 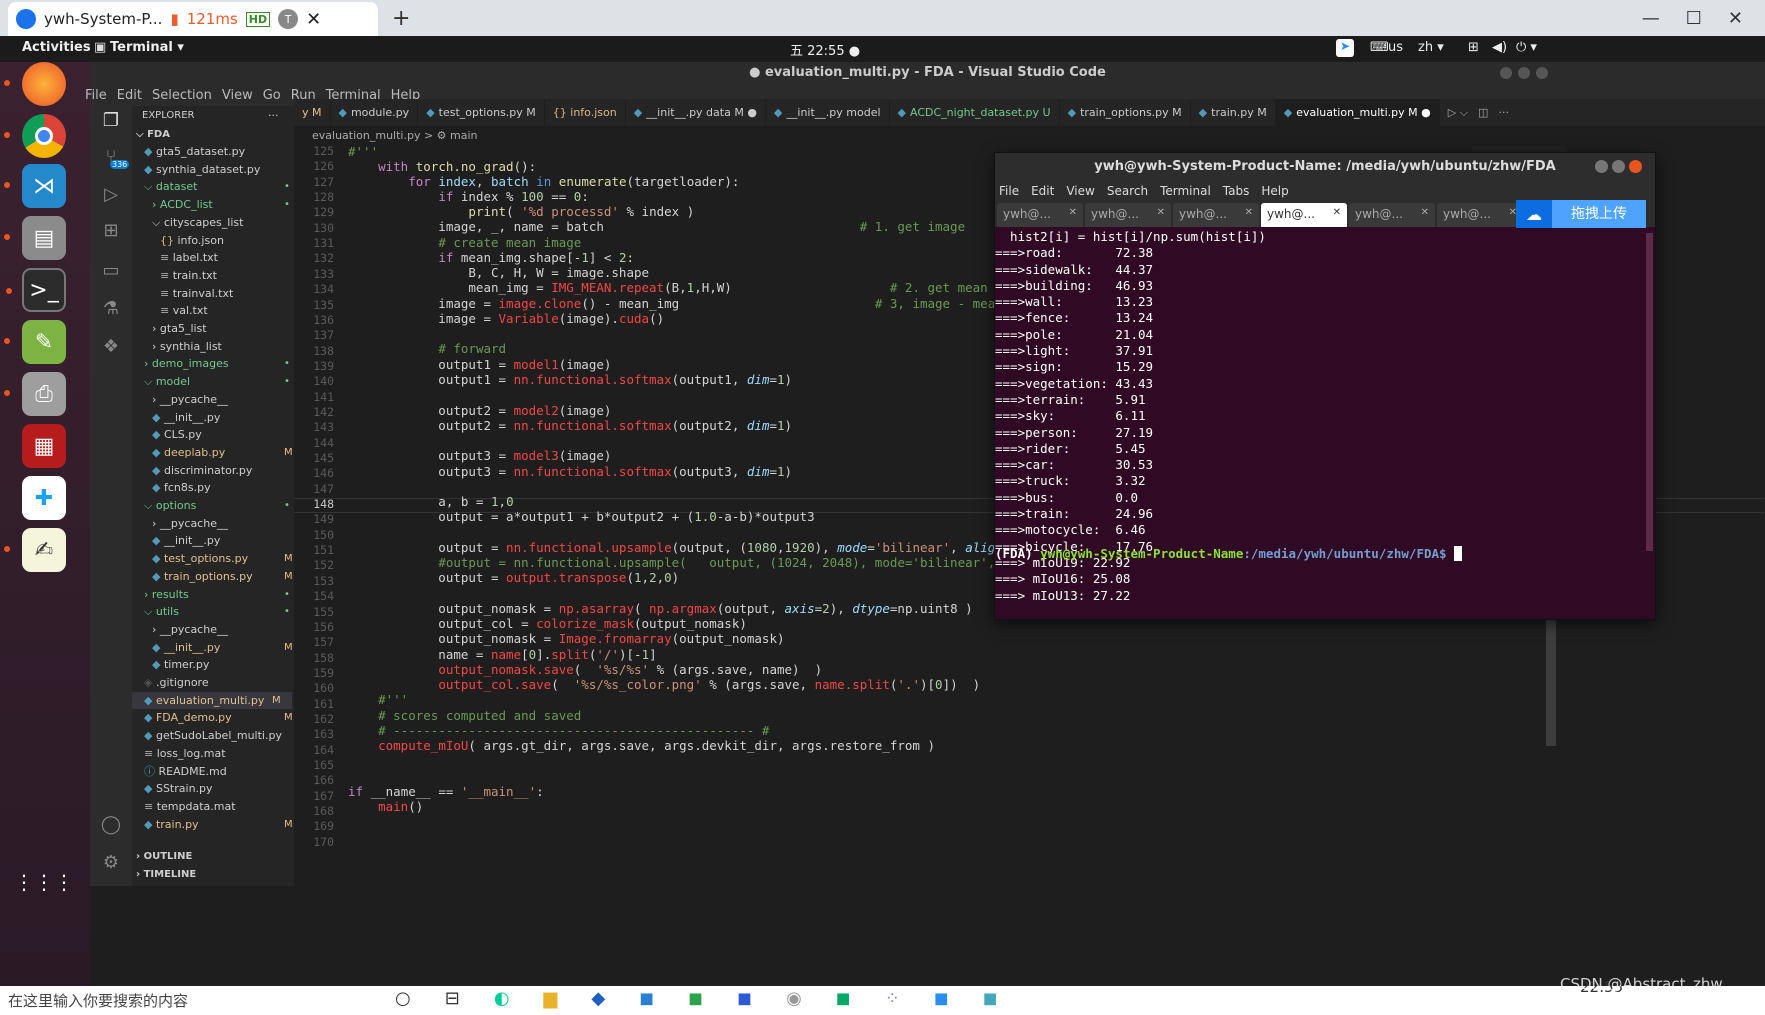 What do you see at coordinates (222, 558) in the screenshot?
I see `file-item: ◆ test_options.py M` at bounding box center [222, 558].